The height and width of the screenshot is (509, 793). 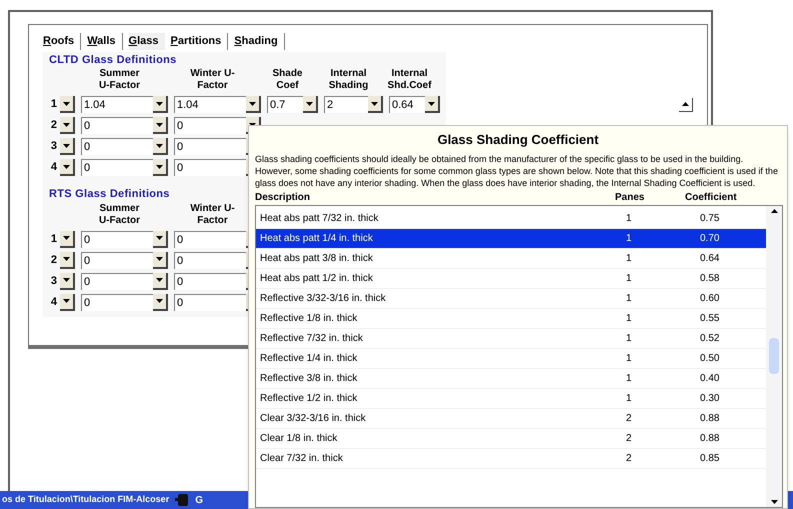 What do you see at coordinates (629, 419) in the screenshot?
I see `panes-cell-text: 2` at bounding box center [629, 419].